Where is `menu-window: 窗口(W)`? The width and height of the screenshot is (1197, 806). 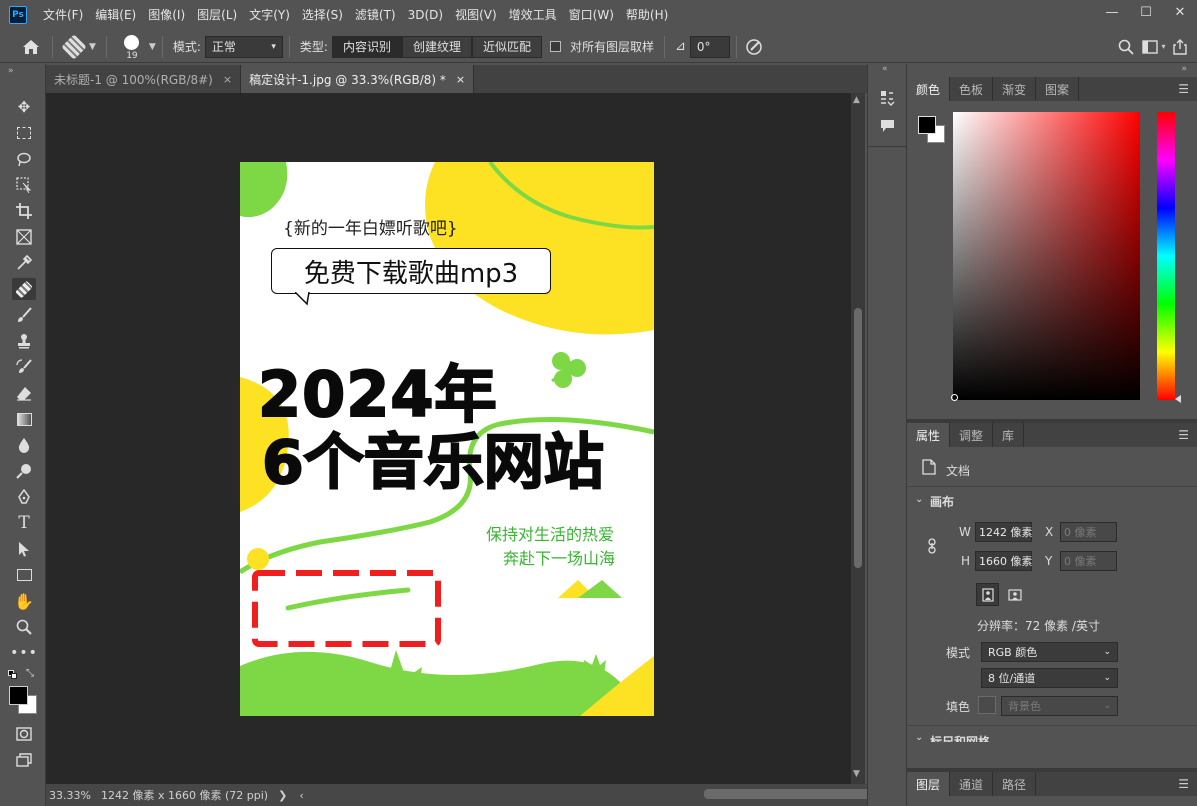 menu-window: 窗口(W) is located at coordinates (591, 15).